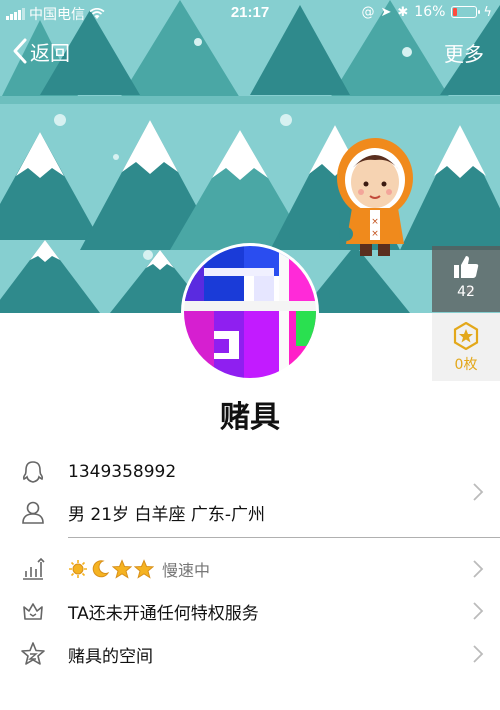 This screenshot has height=710, width=500. I want to click on level-chart-icon, so click(34, 568).